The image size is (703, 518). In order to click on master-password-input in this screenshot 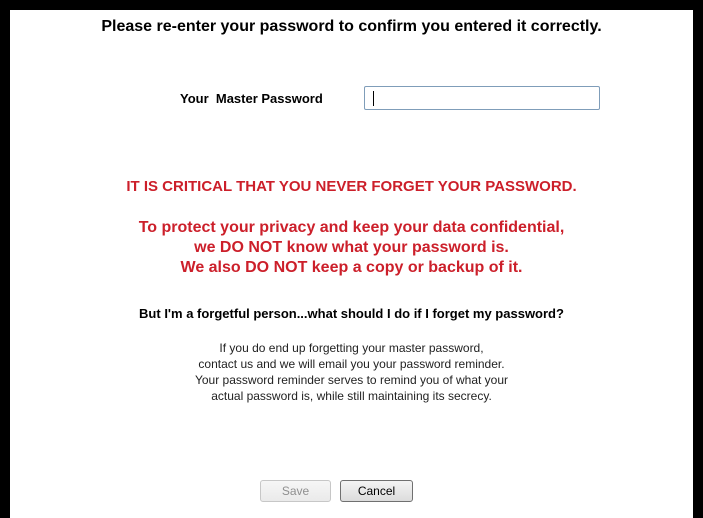, I will do `click(482, 98)`.